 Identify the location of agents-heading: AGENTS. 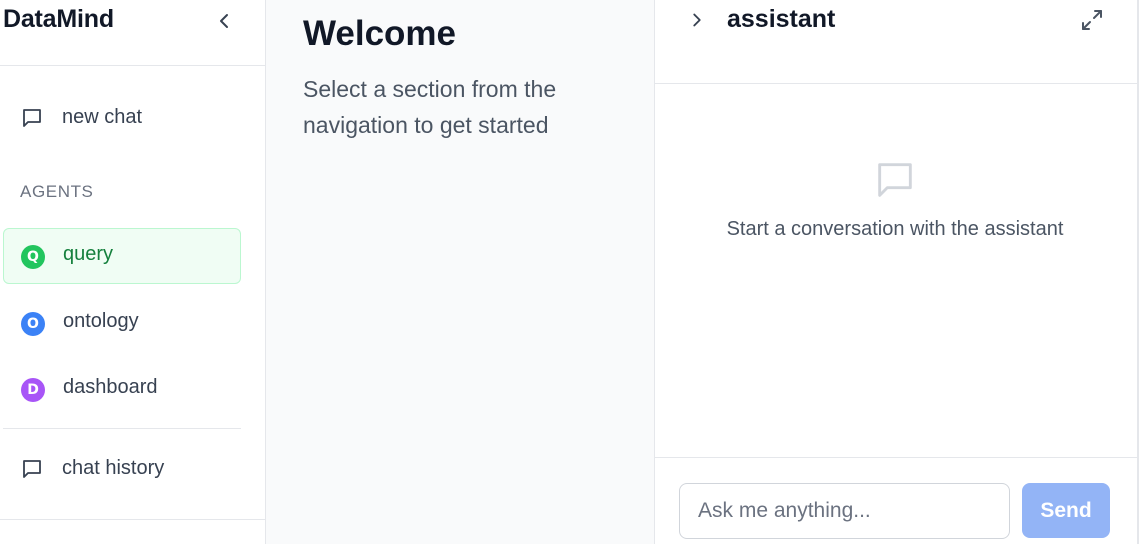
(57, 191).